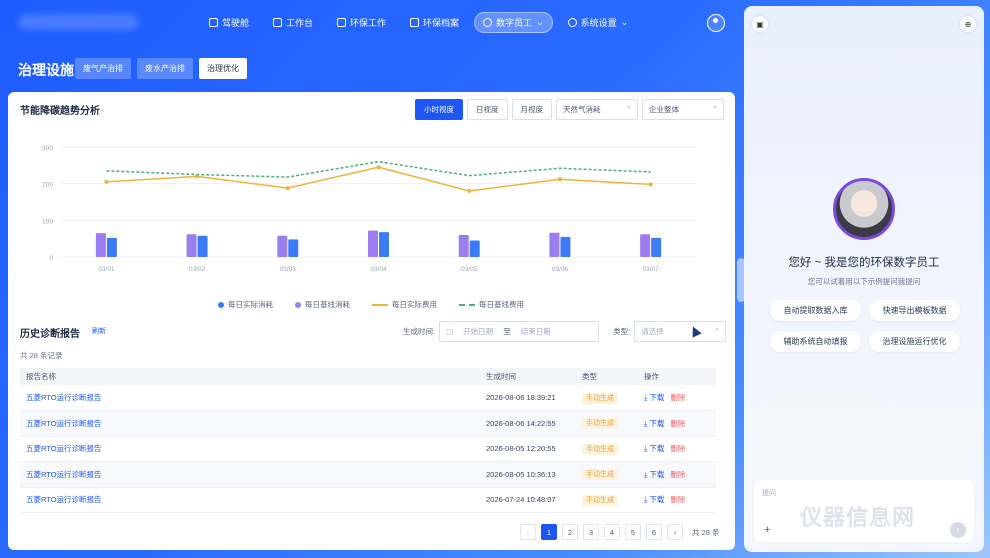 The height and width of the screenshot is (558, 990). What do you see at coordinates (245, 304) in the screenshot?
I see `legend-actual-consumption: 每日实际消耗` at bounding box center [245, 304].